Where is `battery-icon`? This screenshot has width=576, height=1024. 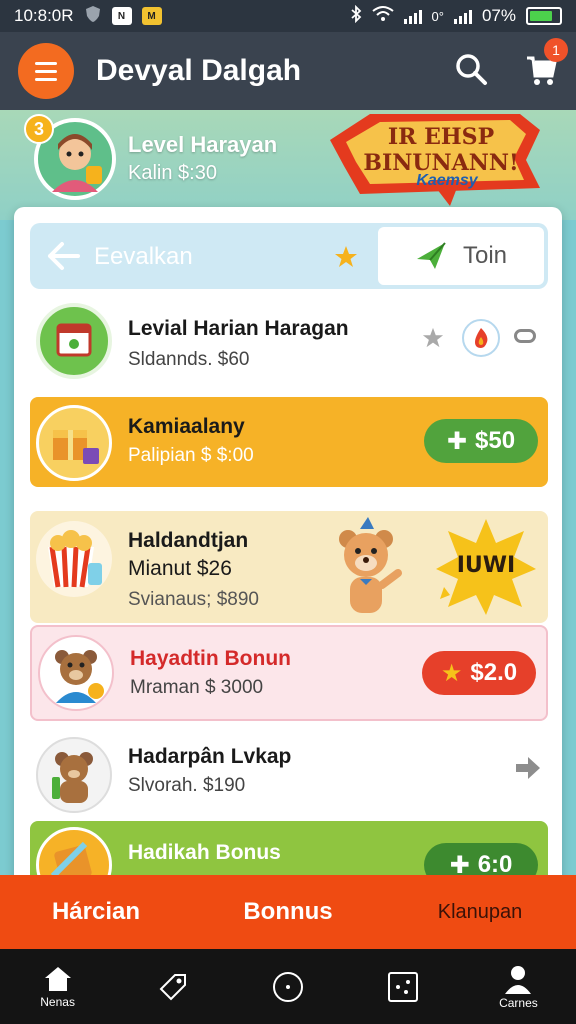
battery-icon is located at coordinates (544, 16).